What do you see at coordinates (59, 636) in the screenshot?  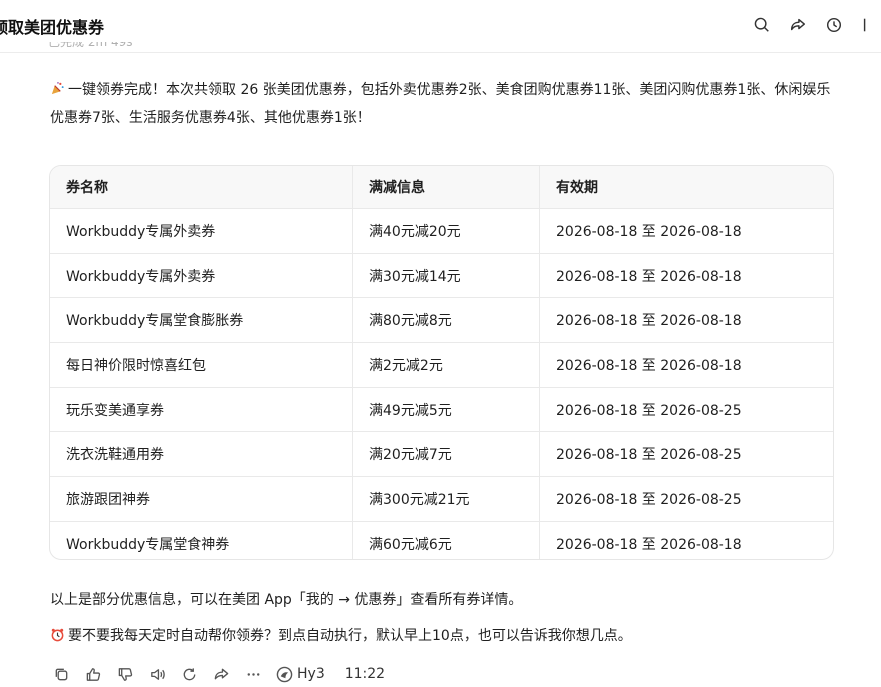 I see `alarm-clock-icon` at bounding box center [59, 636].